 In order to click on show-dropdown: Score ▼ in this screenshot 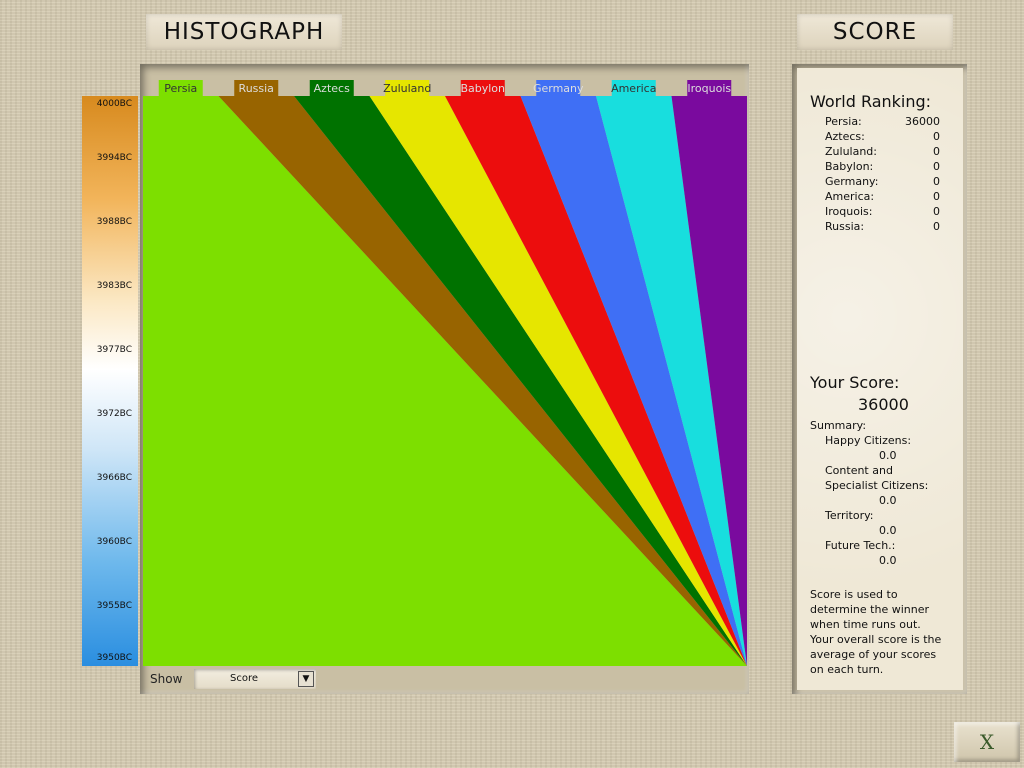, I will do `click(255, 679)`.